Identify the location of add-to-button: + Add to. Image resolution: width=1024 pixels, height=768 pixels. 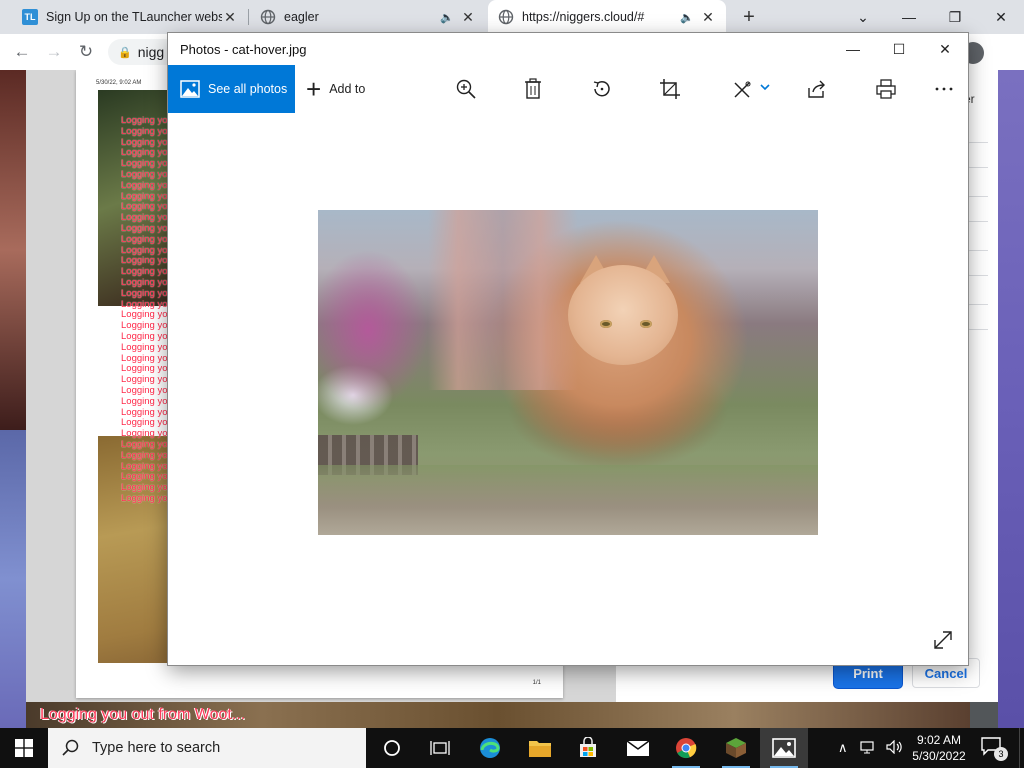
(335, 89).